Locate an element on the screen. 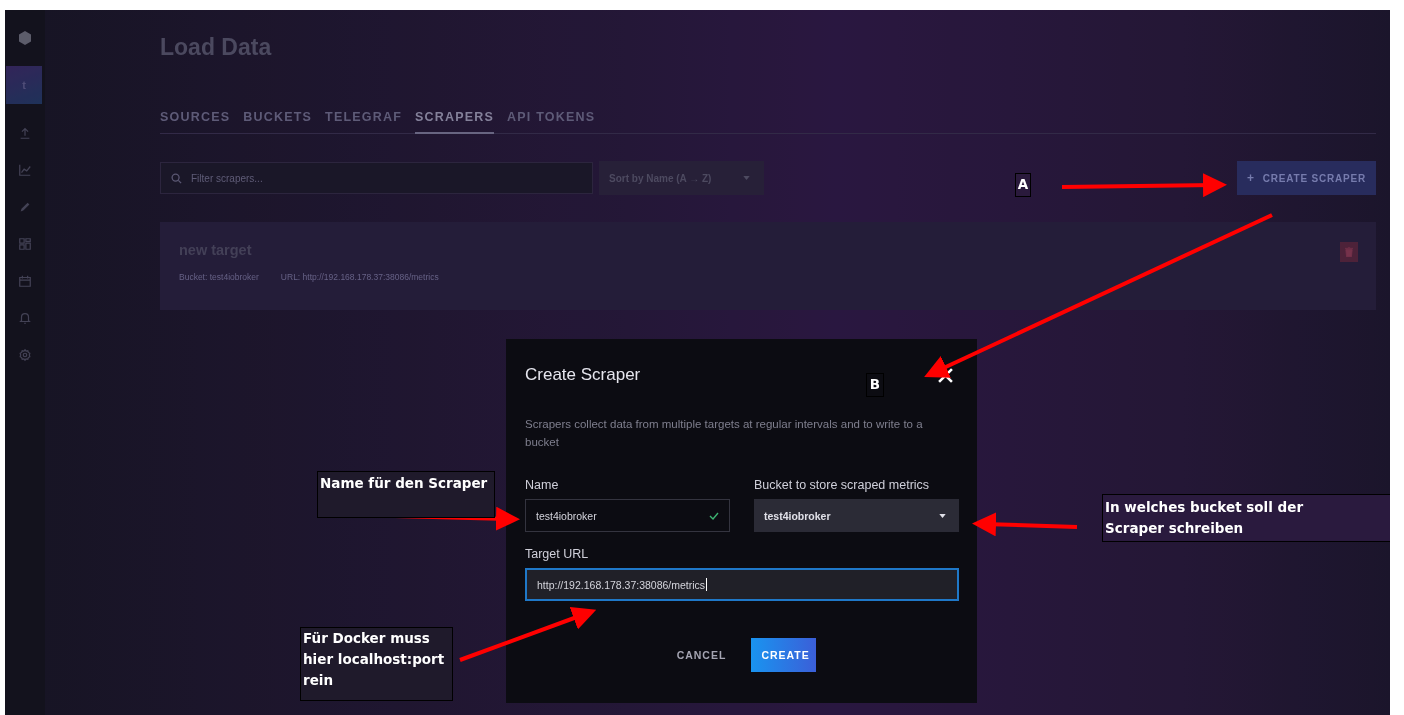 The width and height of the screenshot is (1404, 715). cancel-button: CANCEL is located at coordinates (701, 655).